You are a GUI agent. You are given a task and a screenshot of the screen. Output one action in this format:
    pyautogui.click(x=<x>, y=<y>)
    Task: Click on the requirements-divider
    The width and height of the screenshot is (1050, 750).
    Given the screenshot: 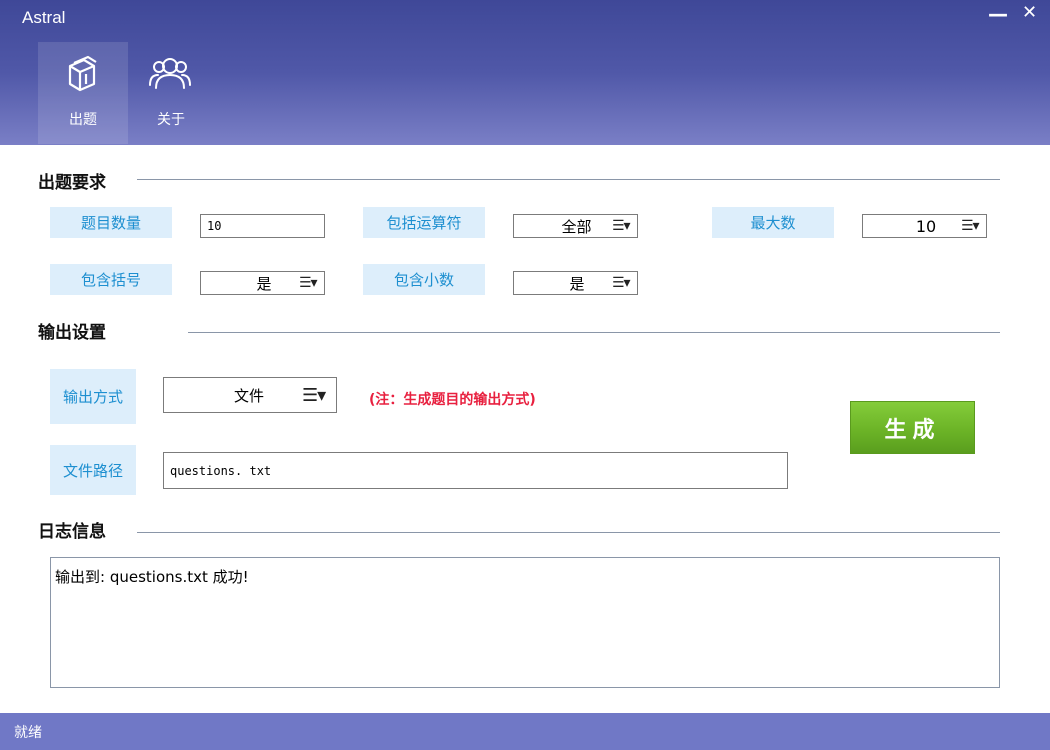 What is the action you would take?
    pyautogui.click(x=568, y=179)
    